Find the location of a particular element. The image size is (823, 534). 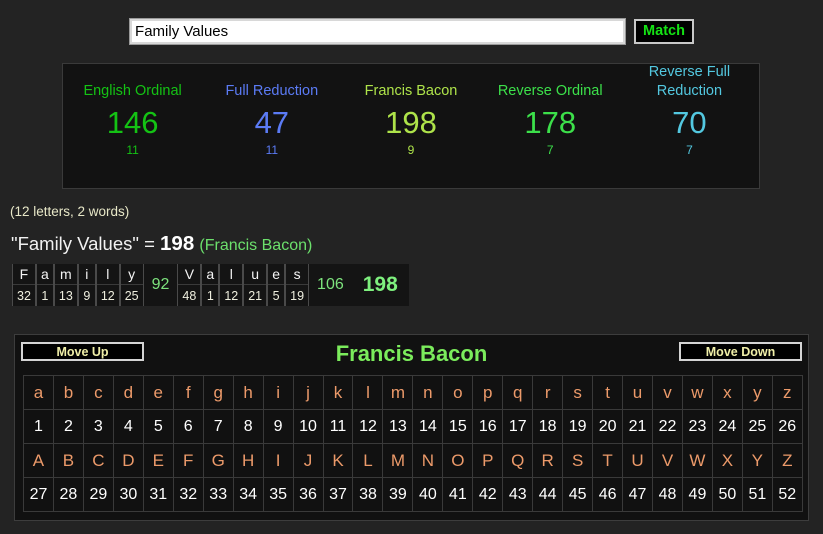

alphabet-letter-cell: U is located at coordinates (638, 460).